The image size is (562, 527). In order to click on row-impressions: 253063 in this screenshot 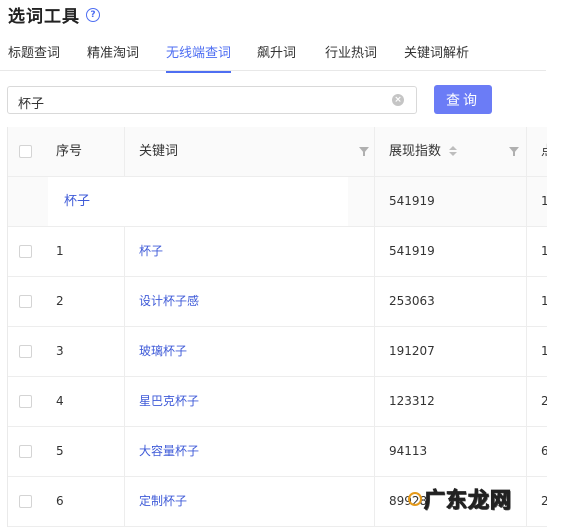, I will do `click(450, 301)`.